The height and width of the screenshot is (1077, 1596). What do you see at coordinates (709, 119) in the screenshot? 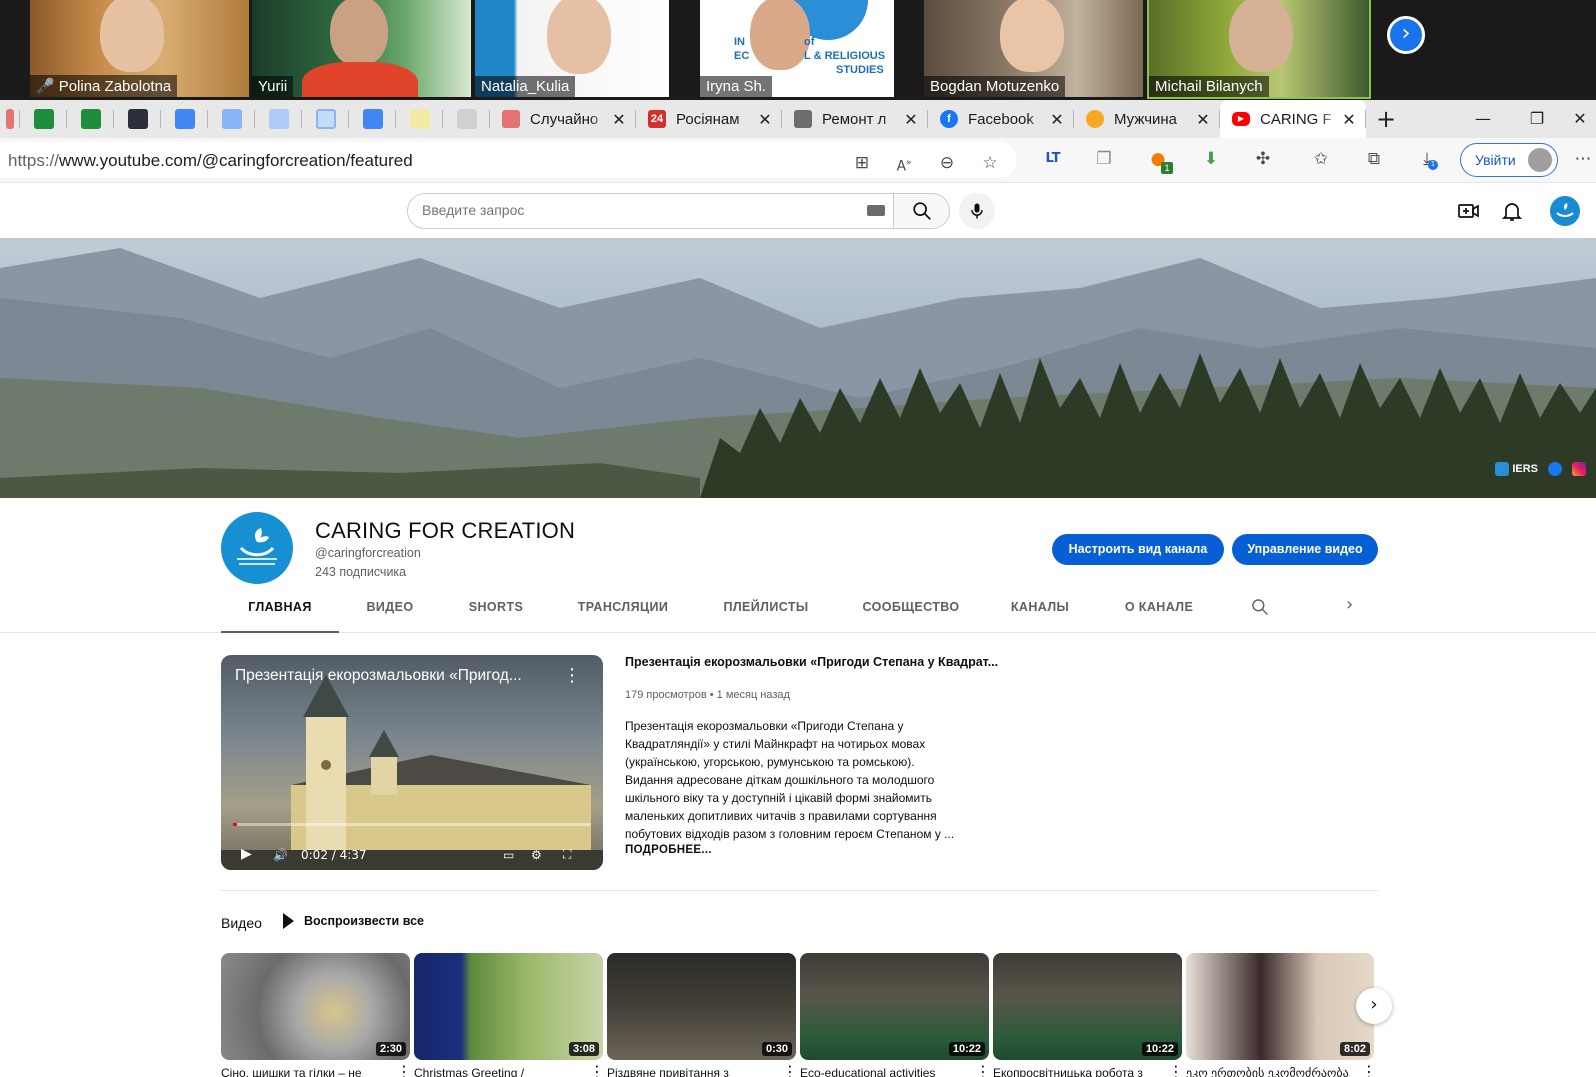
I see `browser-tab: 24 Росіянам ✕` at bounding box center [709, 119].